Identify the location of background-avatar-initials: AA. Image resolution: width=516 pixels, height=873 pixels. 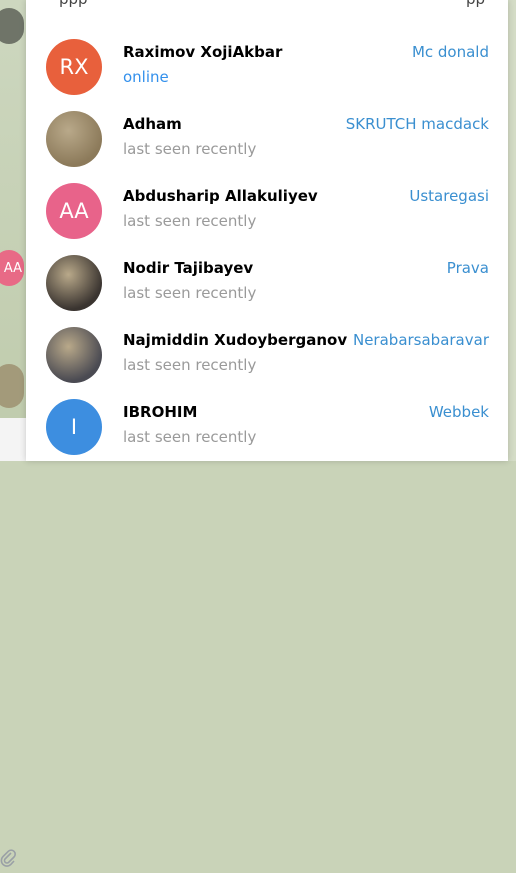
(12, 268).